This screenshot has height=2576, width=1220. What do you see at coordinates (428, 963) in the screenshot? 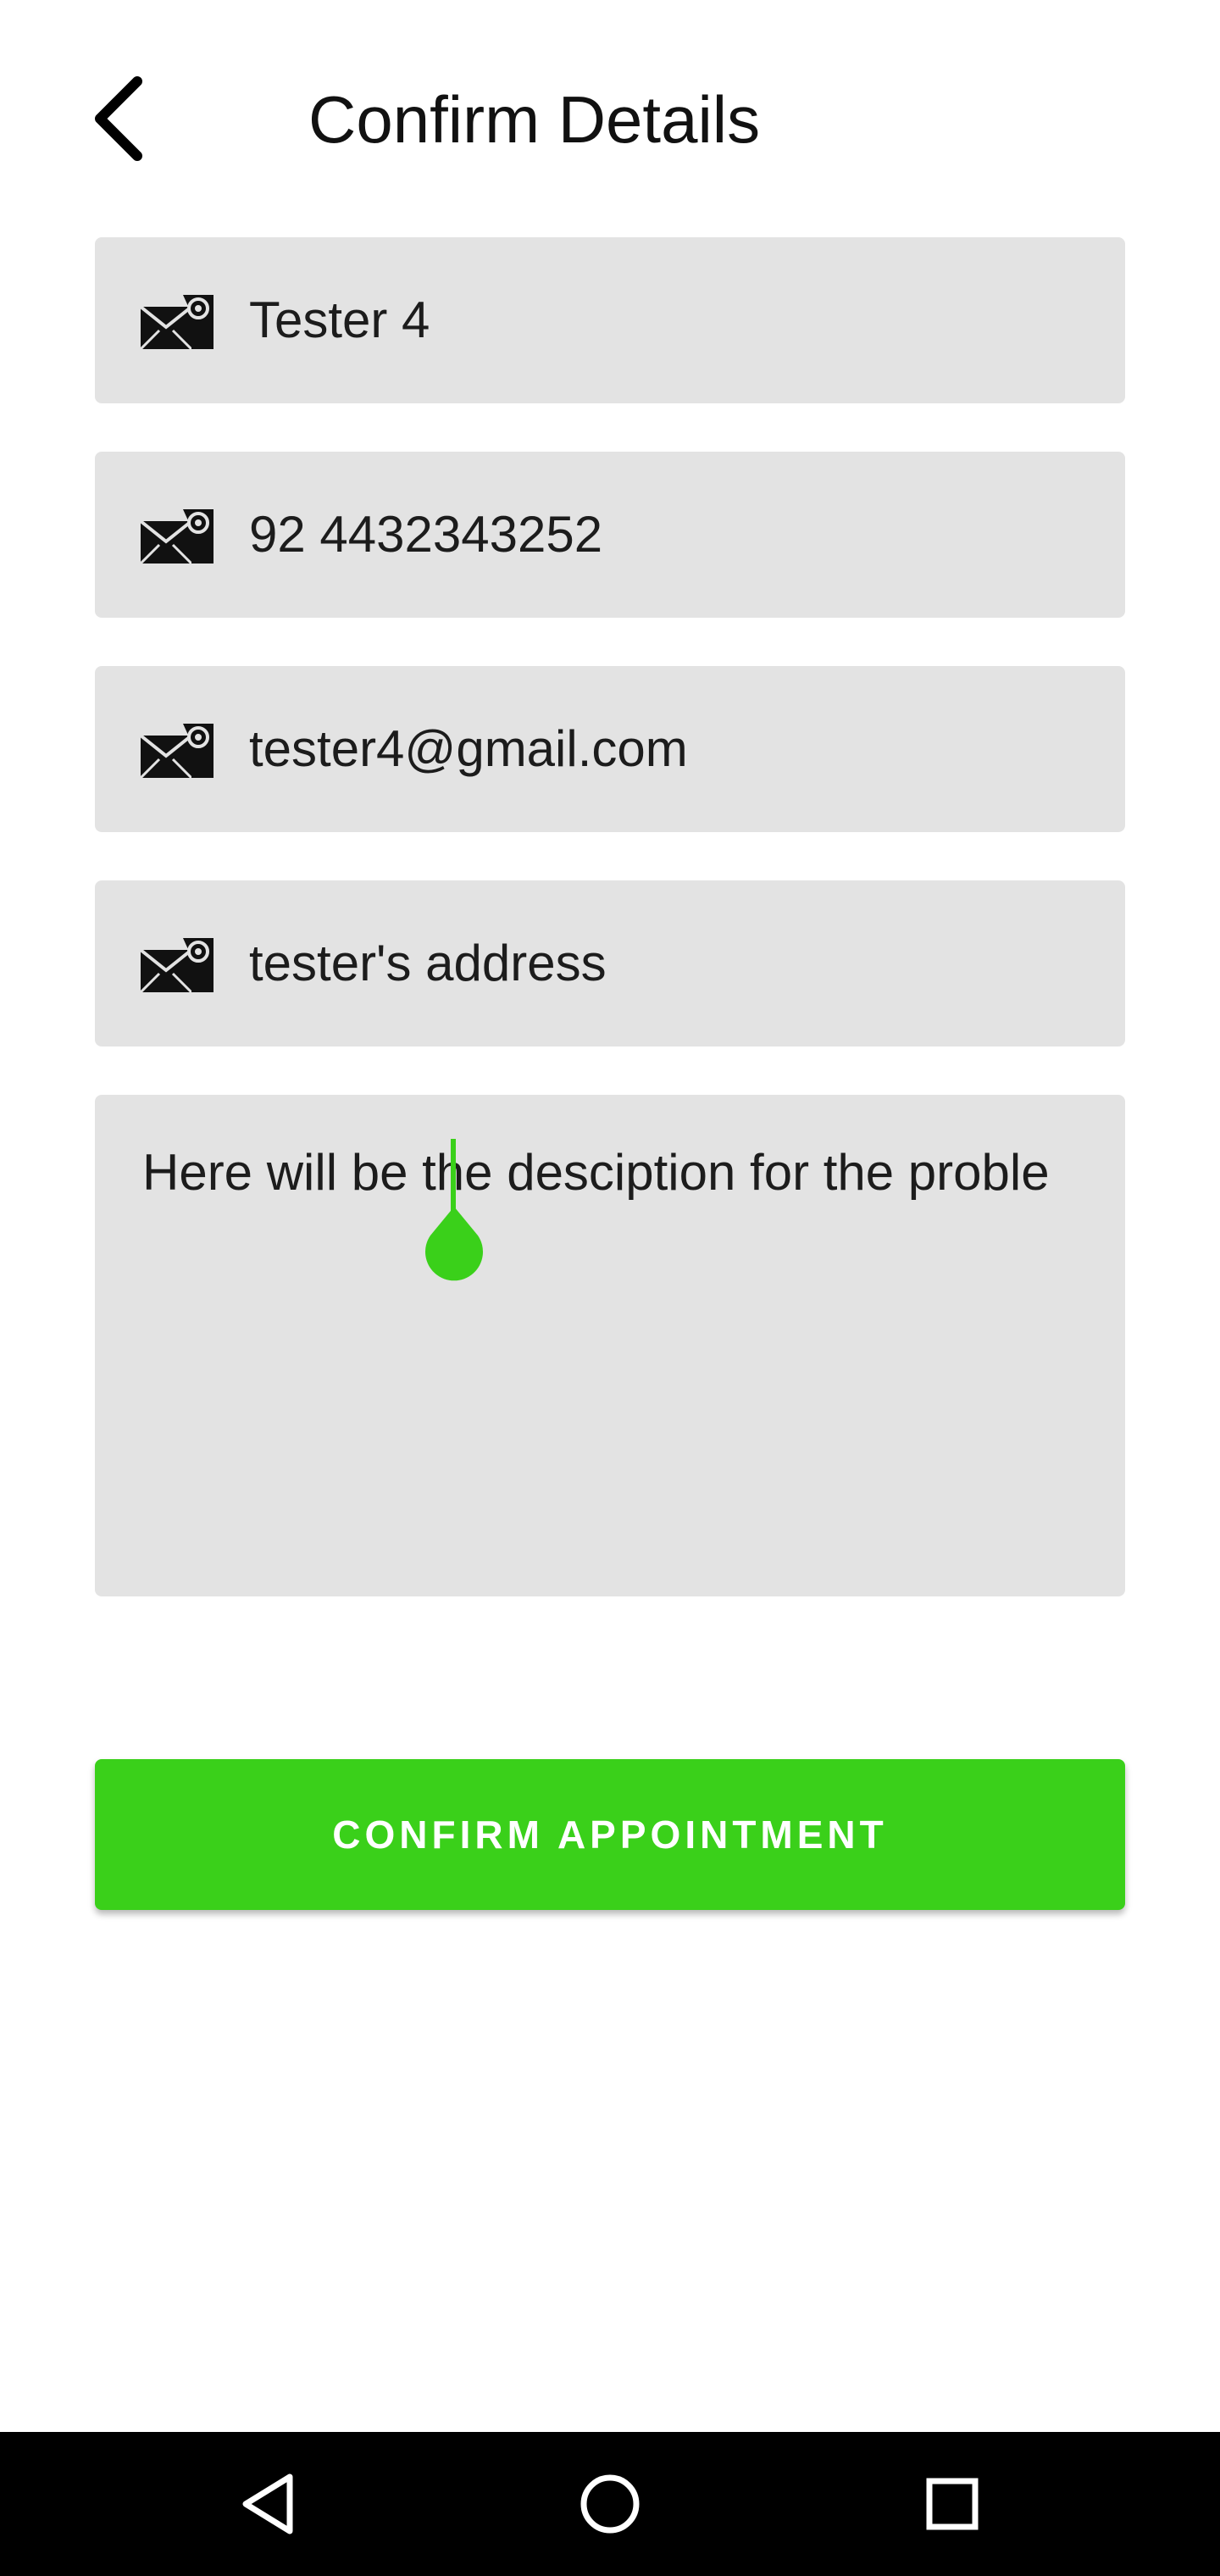
I see `address-value: tester's address` at bounding box center [428, 963].